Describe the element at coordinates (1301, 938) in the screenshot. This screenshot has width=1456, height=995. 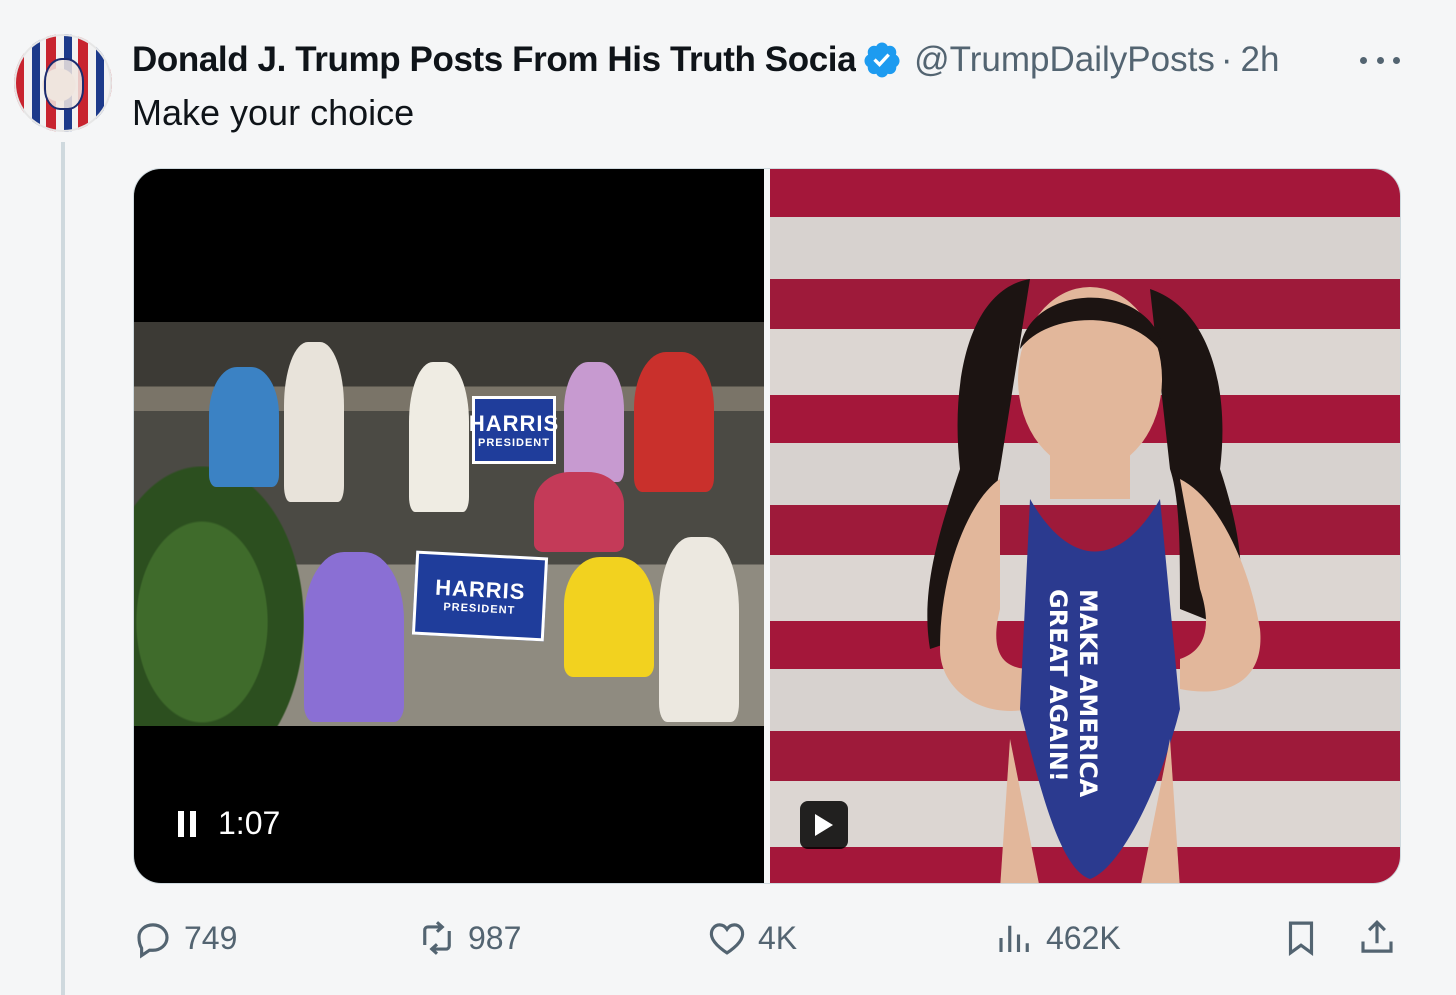
I see `bookmark-icon` at that location.